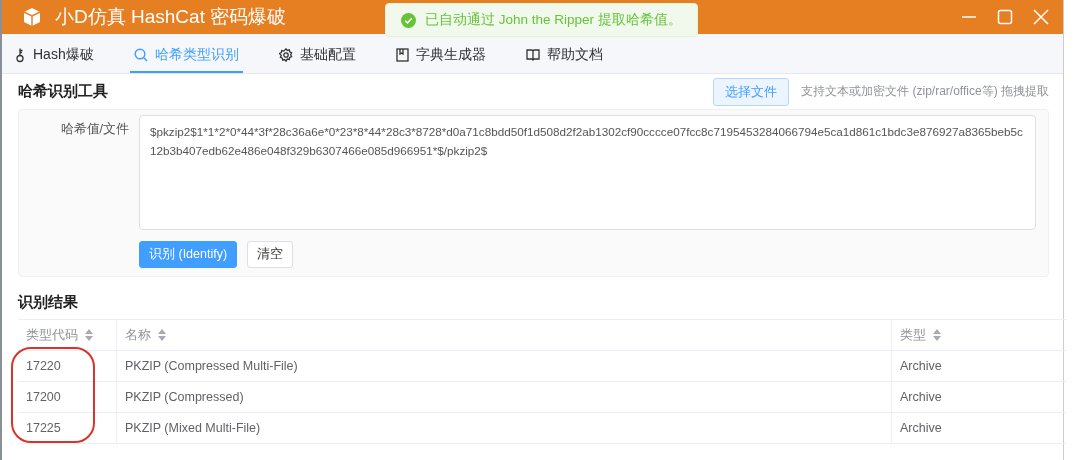 This screenshot has height=460, width=1080. I want to click on tab: 基础配置, so click(317, 53).